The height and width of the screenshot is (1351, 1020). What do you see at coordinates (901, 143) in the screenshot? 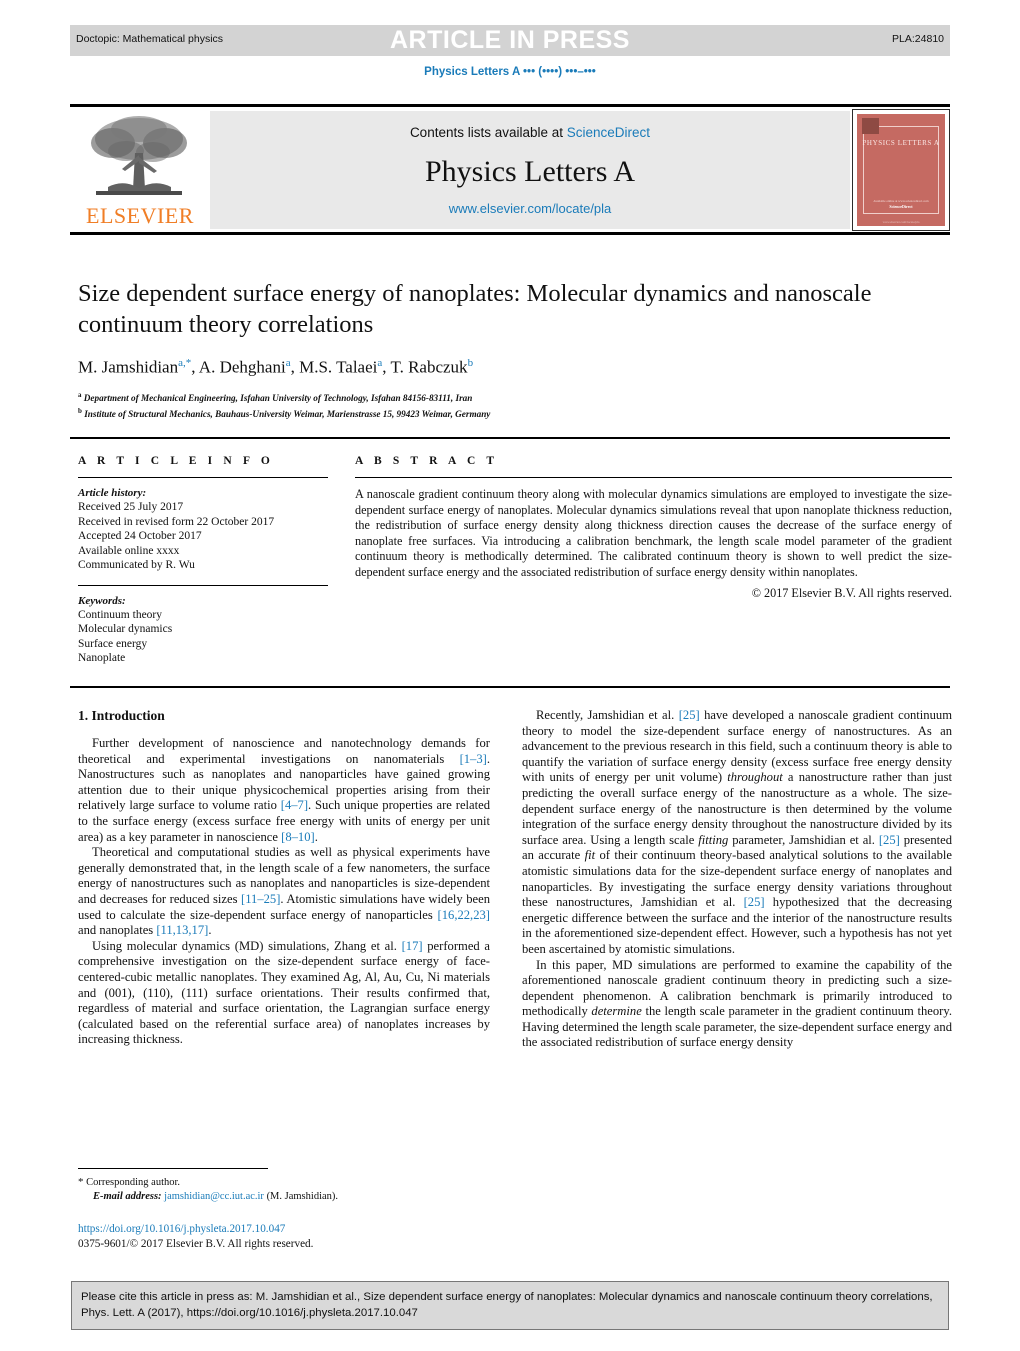
I see `cover-title: PHYSICS LETTERS A` at bounding box center [901, 143].